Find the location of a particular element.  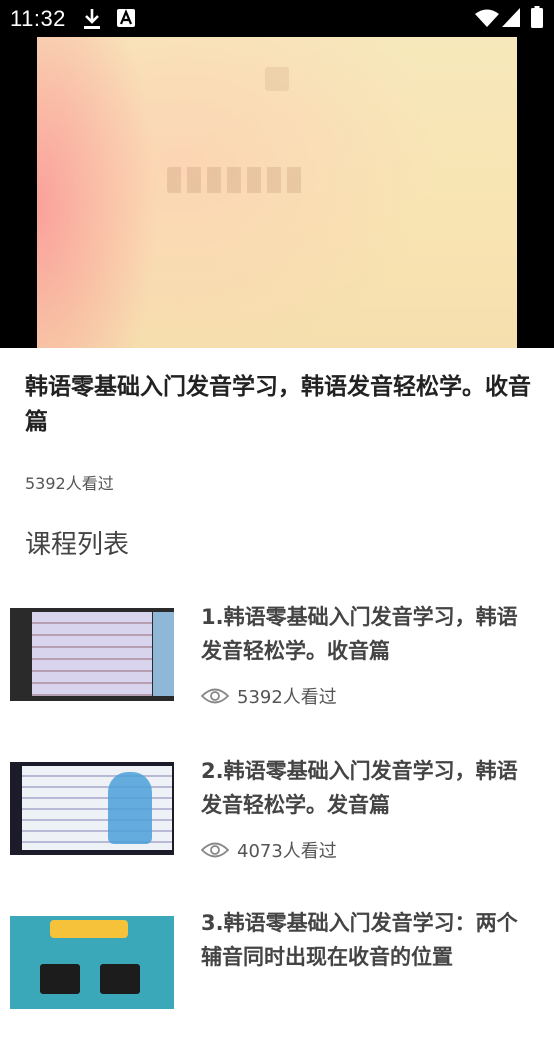

battery-icon is located at coordinates (537, 17).